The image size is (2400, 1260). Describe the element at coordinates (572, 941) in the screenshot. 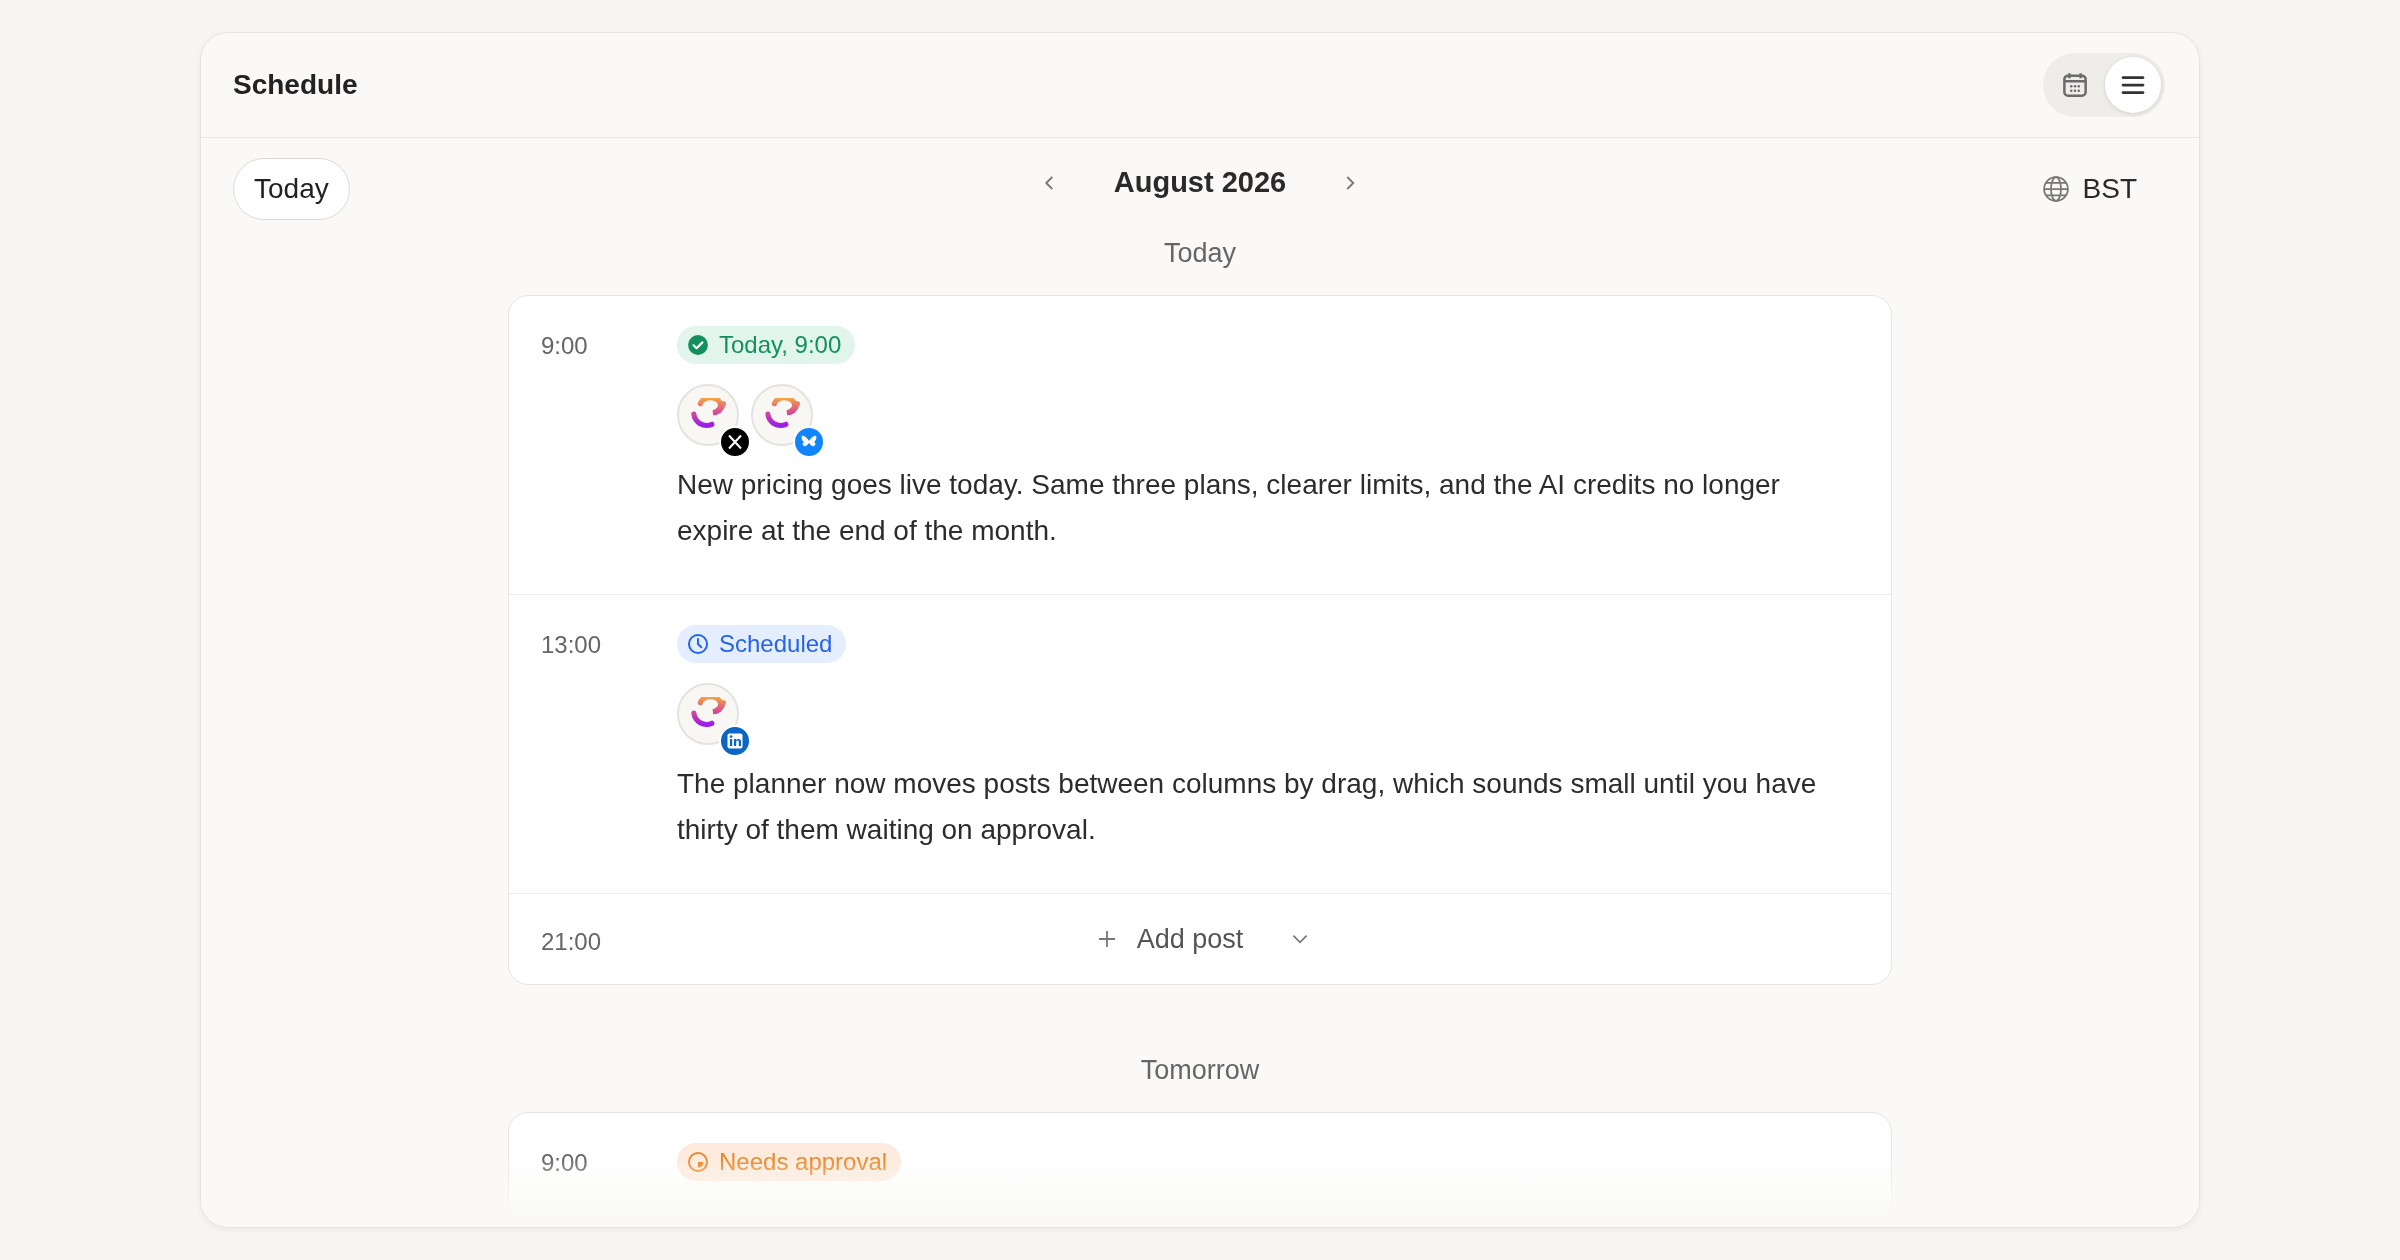

I see `time-label: 21:00` at that location.